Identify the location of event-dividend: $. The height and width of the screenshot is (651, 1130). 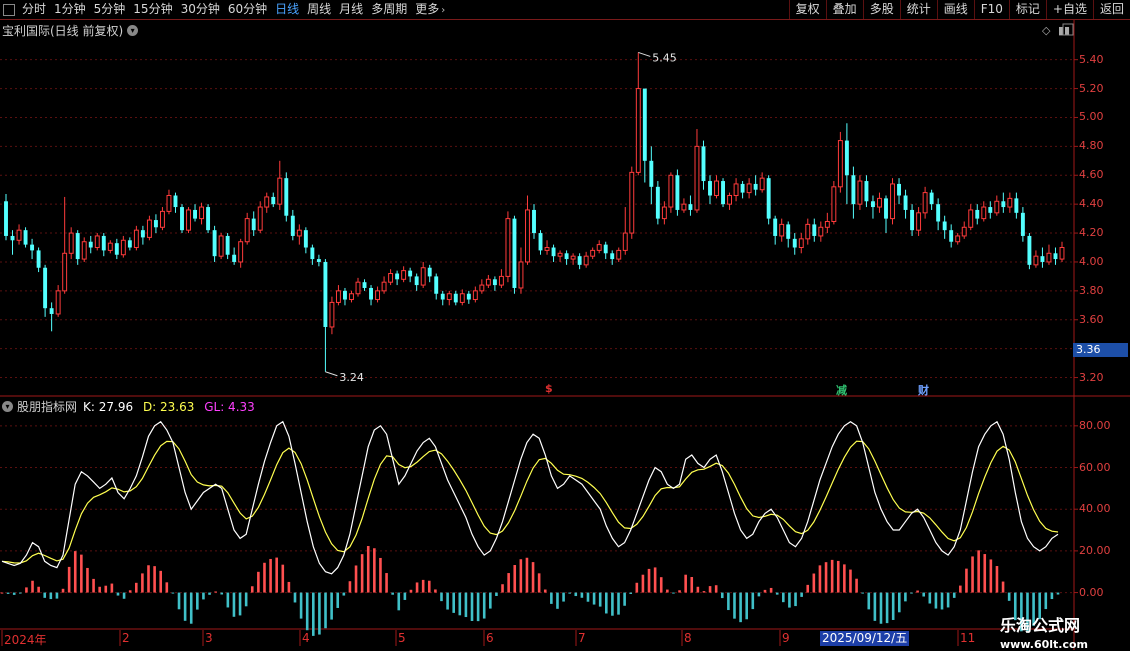
(549, 388).